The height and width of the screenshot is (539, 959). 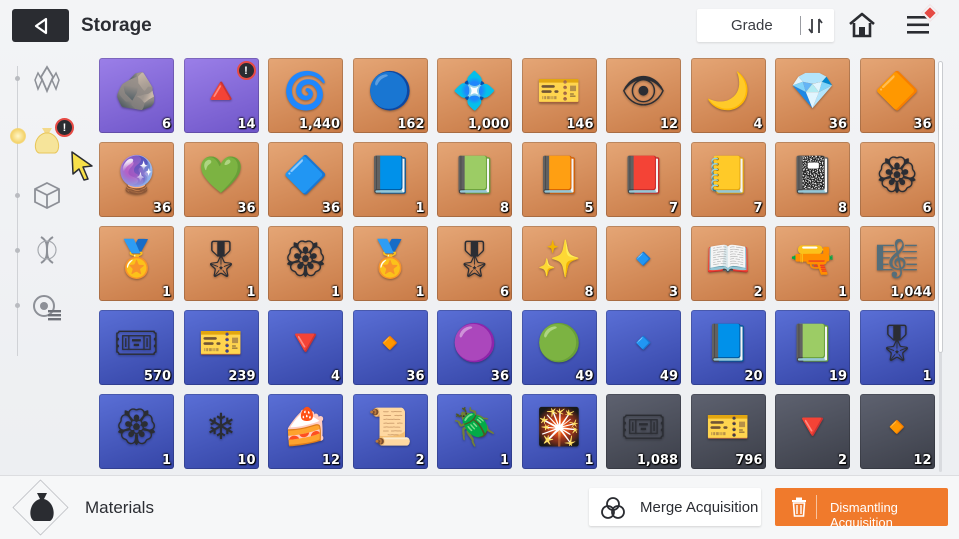 I want to click on item-quantity: 6, so click(x=927, y=208).